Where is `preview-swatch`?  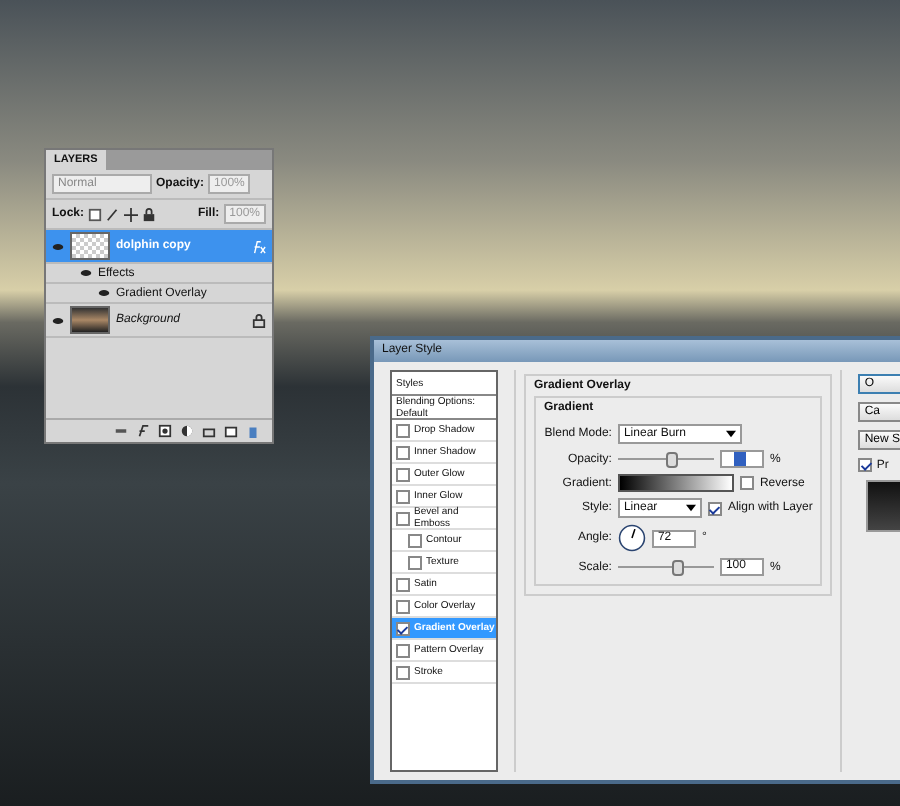
preview-swatch is located at coordinates (883, 506).